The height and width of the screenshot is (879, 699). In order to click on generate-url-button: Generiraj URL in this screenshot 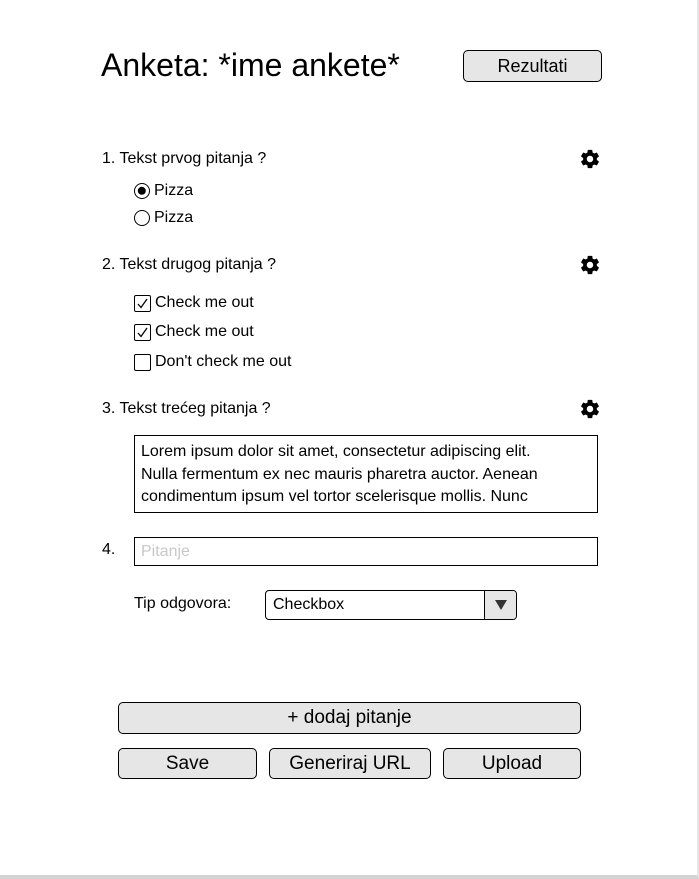, I will do `click(350, 763)`.